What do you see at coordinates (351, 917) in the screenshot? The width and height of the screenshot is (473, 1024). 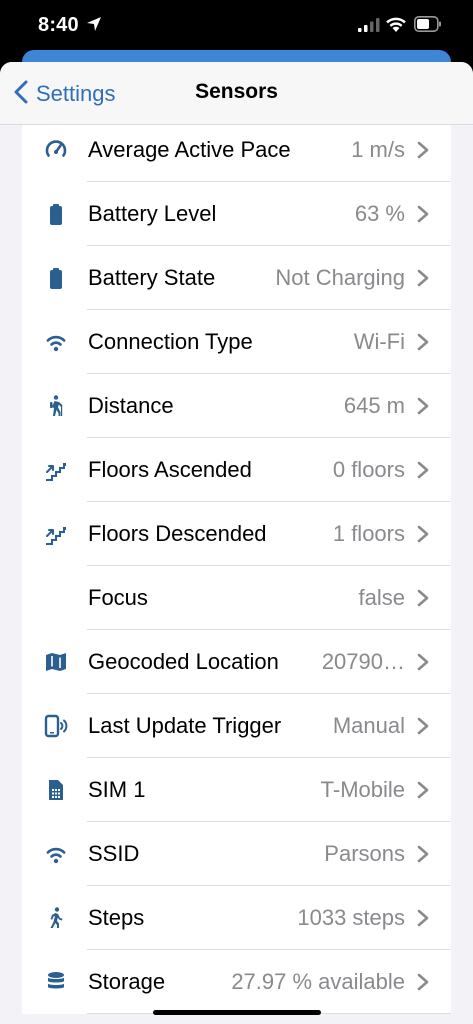 I see `sensor-value: 1033 steps` at bounding box center [351, 917].